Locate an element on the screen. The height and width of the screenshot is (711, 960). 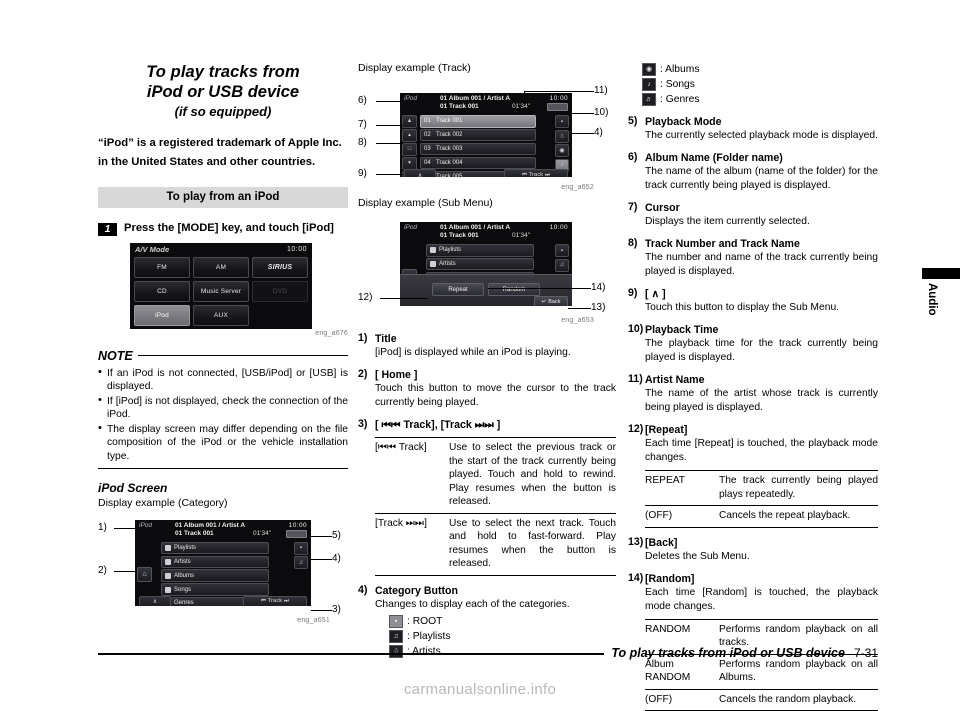
callout-13: 13) is located at coordinates (598, 307).